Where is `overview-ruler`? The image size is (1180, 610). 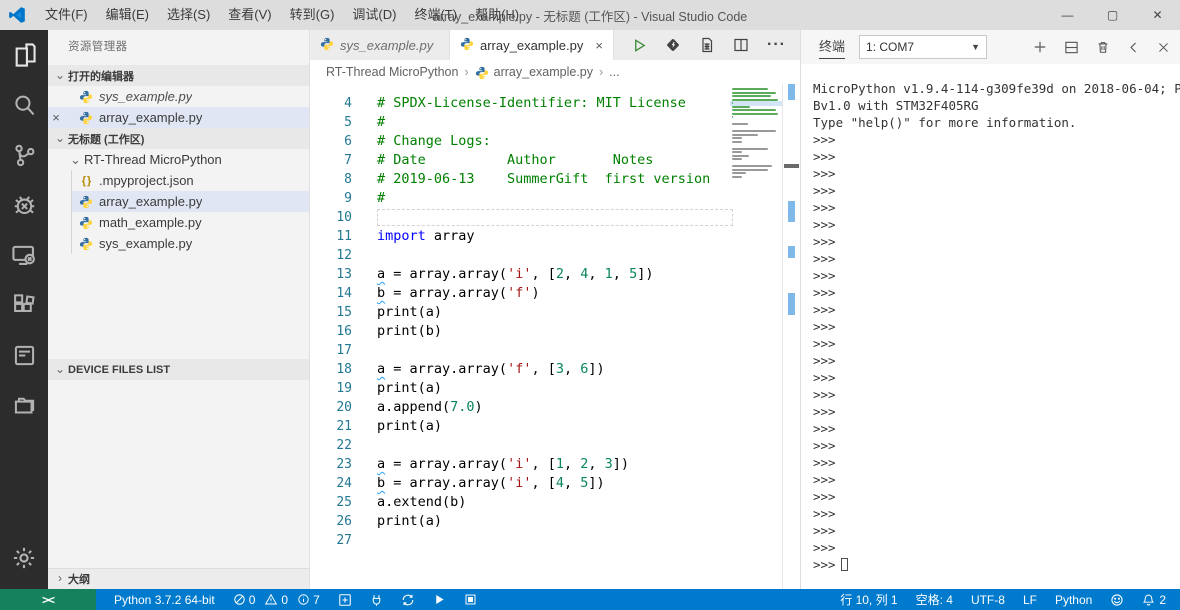
overview-ruler is located at coordinates (791, 336).